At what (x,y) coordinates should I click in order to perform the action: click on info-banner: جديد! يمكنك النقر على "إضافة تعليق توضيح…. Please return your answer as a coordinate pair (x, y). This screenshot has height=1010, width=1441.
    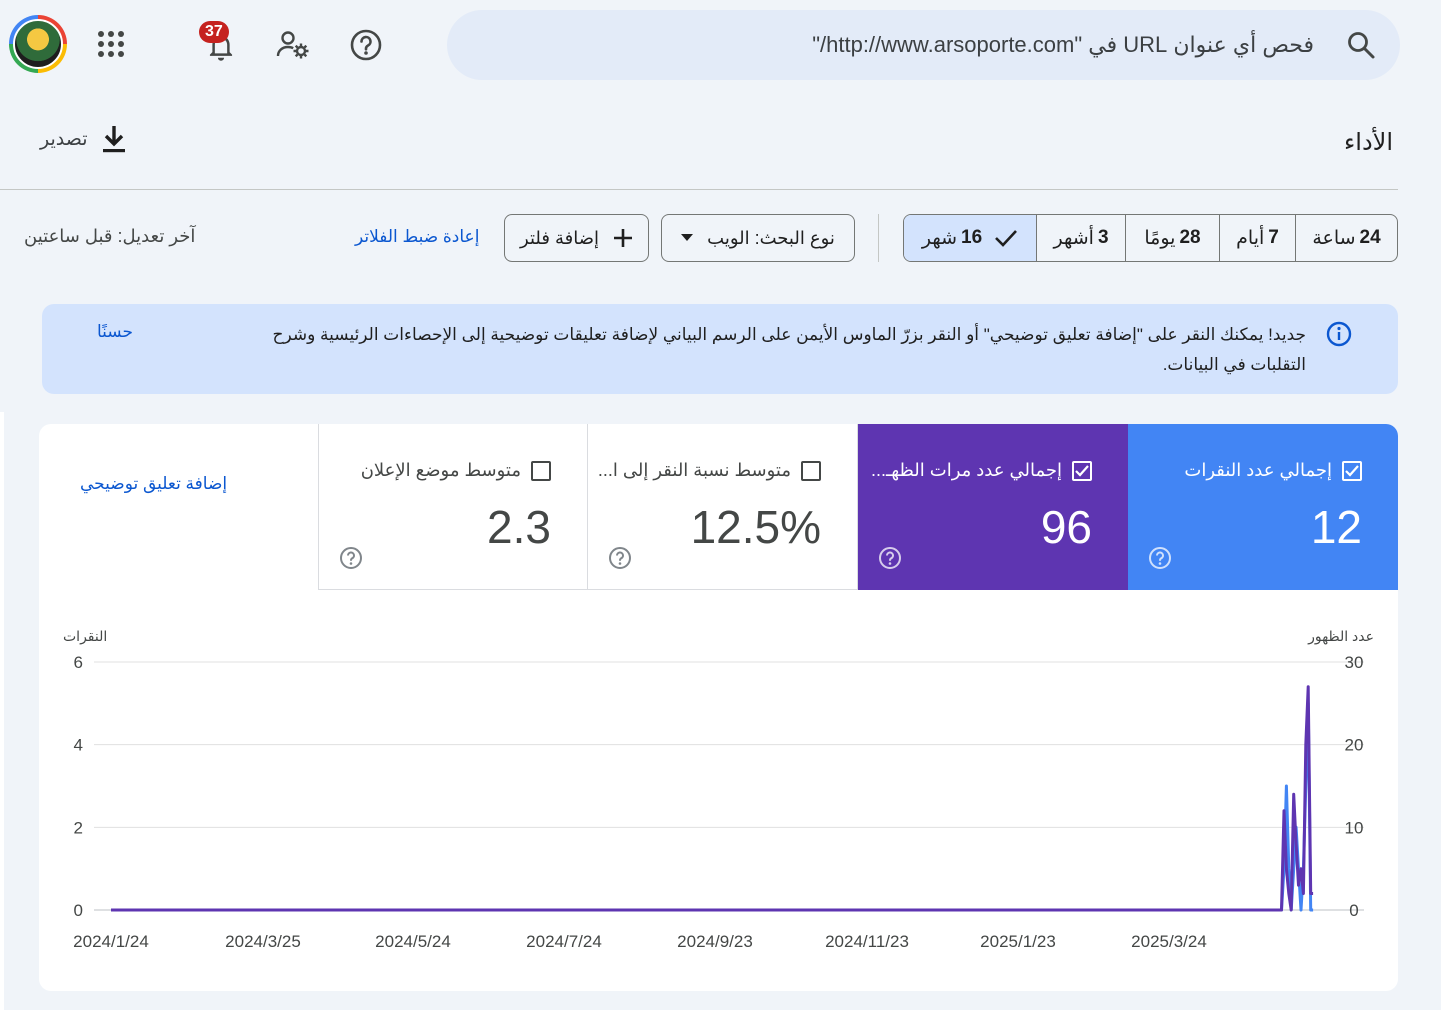
    Looking at the image, I should click on (720, 349).